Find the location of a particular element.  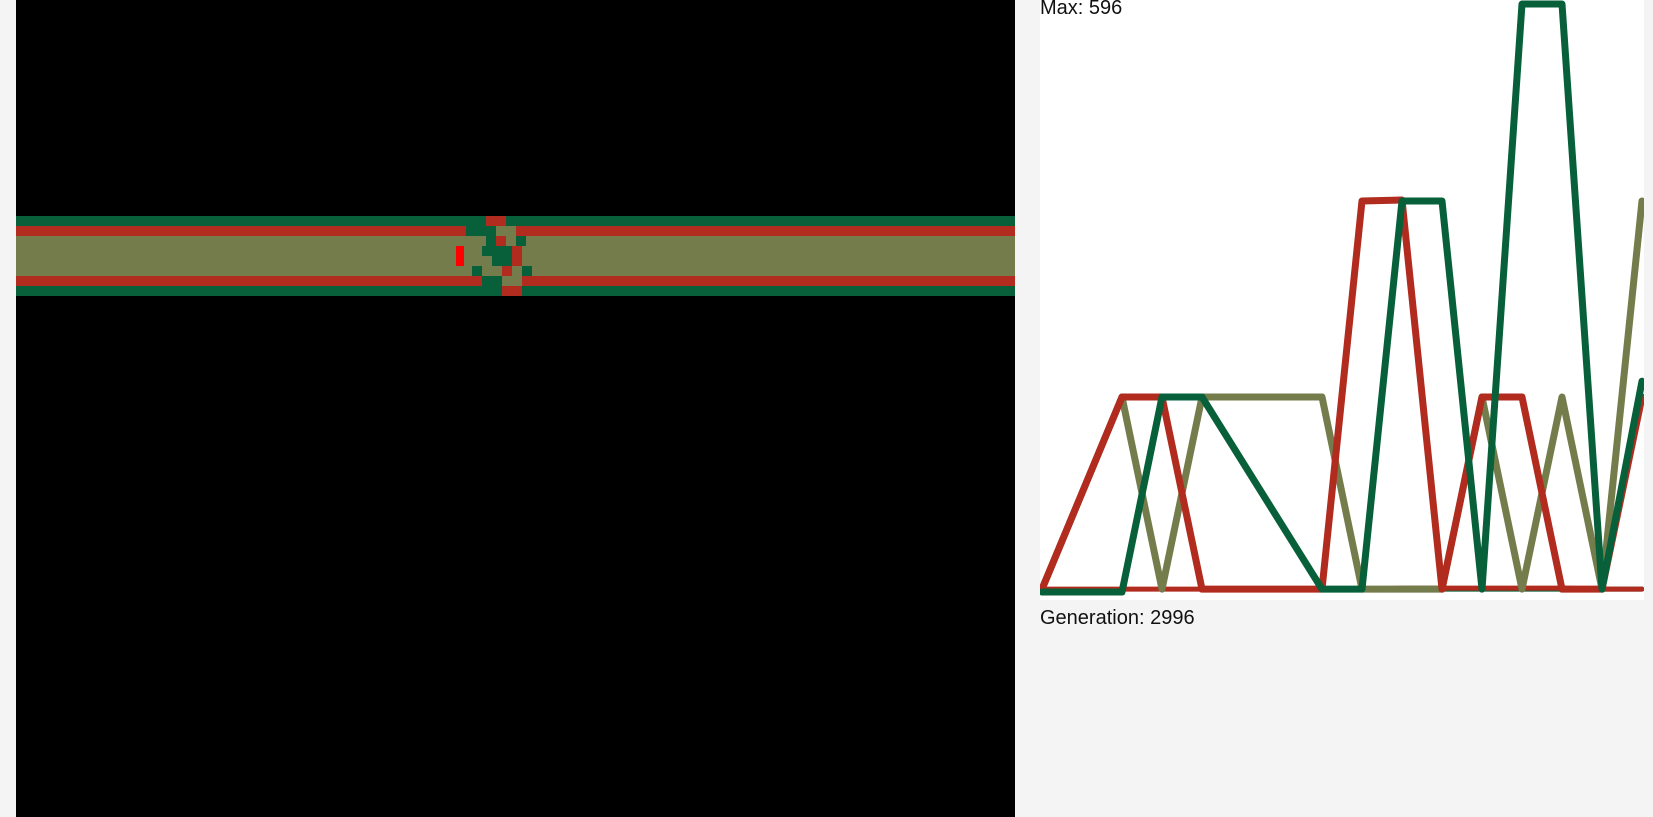

cell-grid is located at coordinates (515, 256).